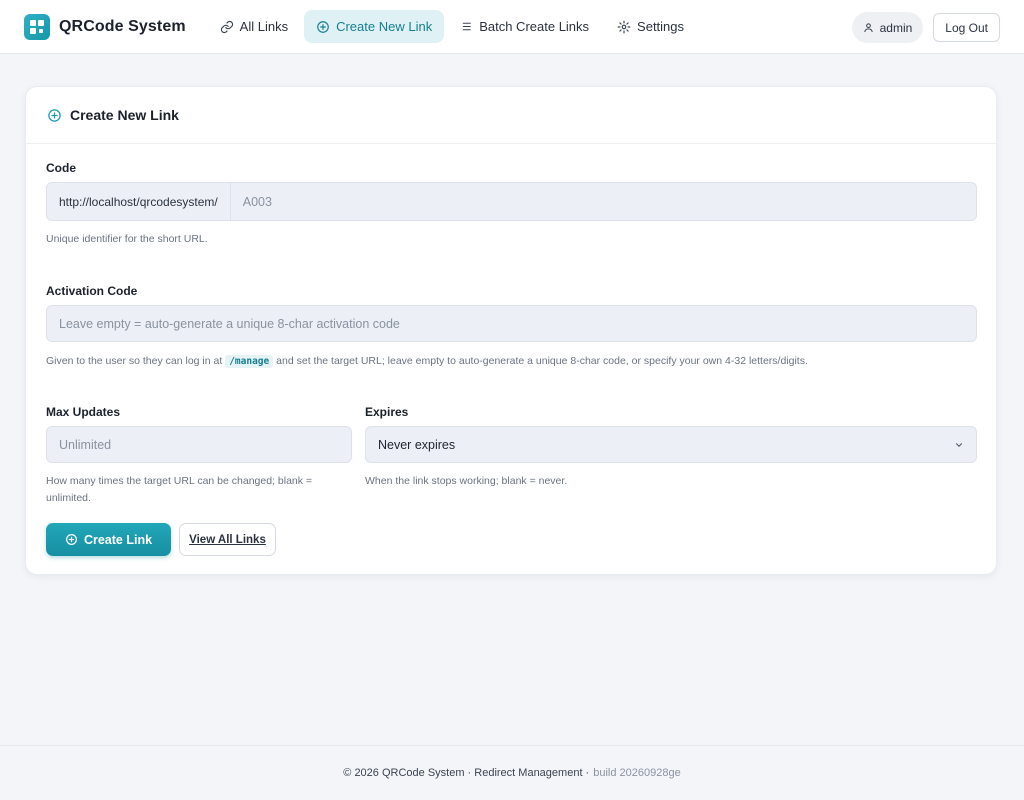 The width and height of the screenshot is (1024, 800). I want to click on link-icon, so click(226, 26).